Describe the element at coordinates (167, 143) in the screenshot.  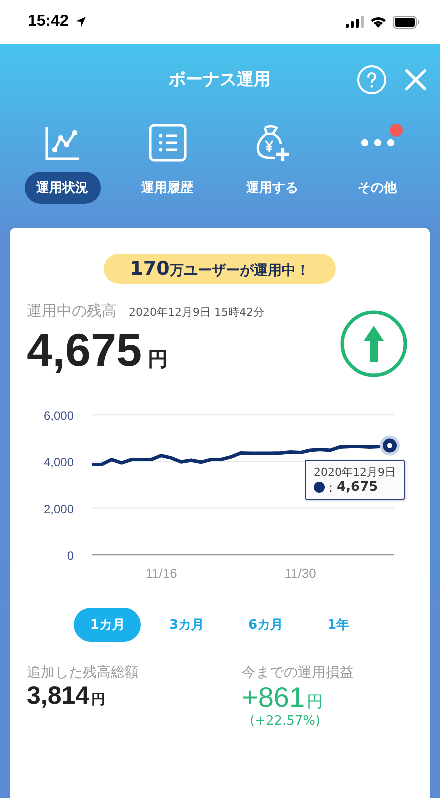
I see `list-icon` at that location.